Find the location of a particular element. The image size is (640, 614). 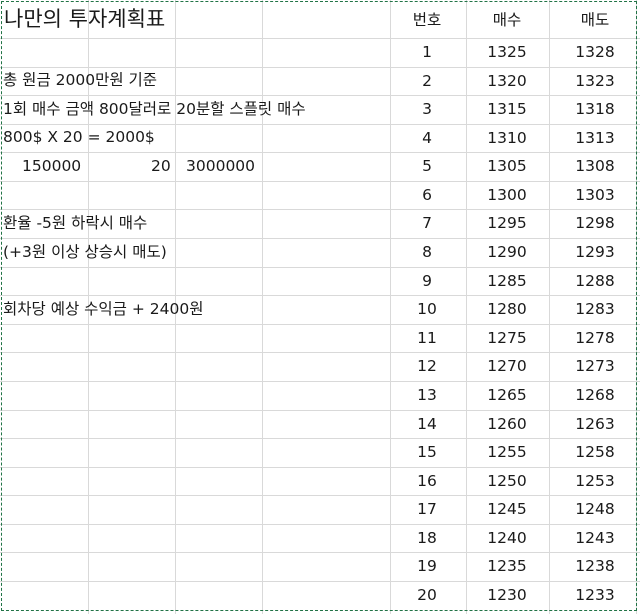

header-sell: 매도 is located at coordinates (595, 20).